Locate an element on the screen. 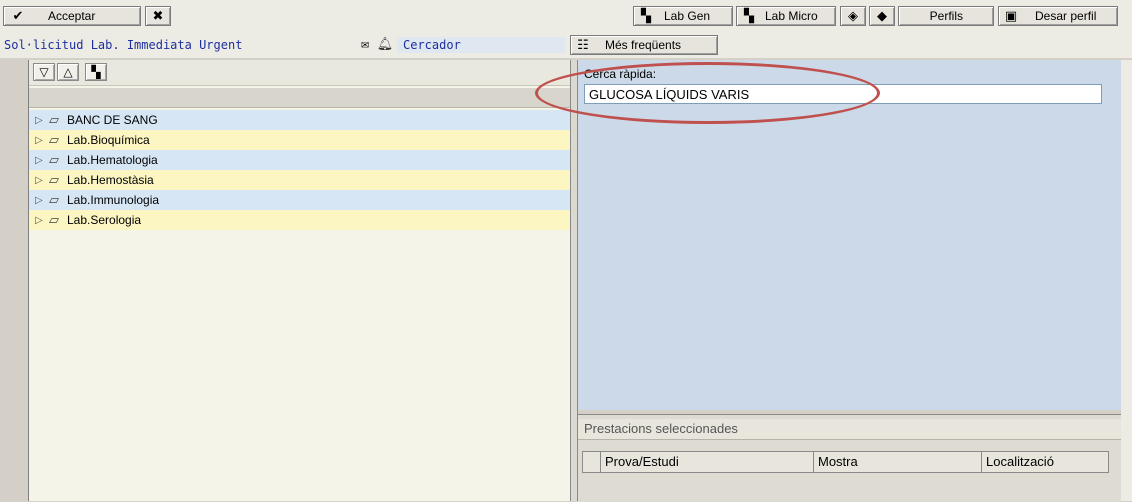 The image size is (1132, 502). cercador-field: ✉ 🔔︎ Cercador is located at coordinates (461, 45).